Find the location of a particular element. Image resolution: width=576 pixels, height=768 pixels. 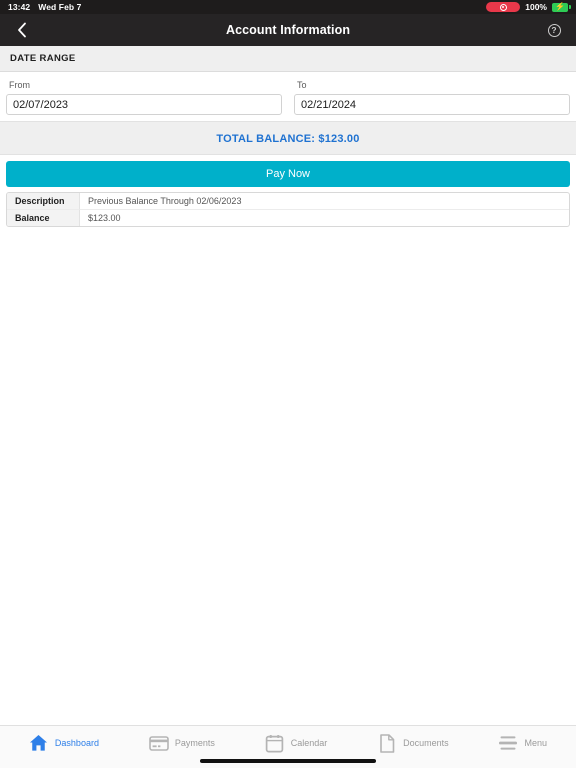

tab-dashboard: Dashboard is located at coordinates (64, 743).